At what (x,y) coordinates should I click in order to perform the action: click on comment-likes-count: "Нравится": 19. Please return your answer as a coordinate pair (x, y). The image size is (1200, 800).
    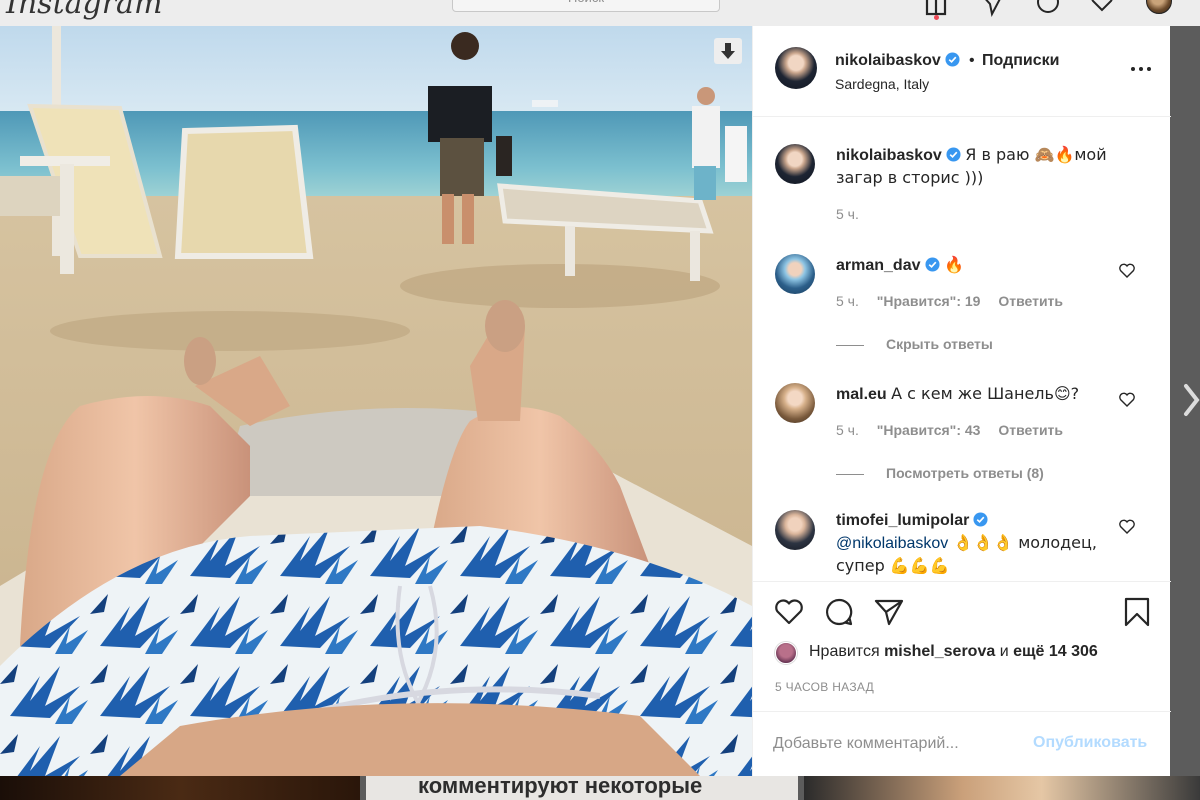
    Looking at the image, I should click on (929, 301).